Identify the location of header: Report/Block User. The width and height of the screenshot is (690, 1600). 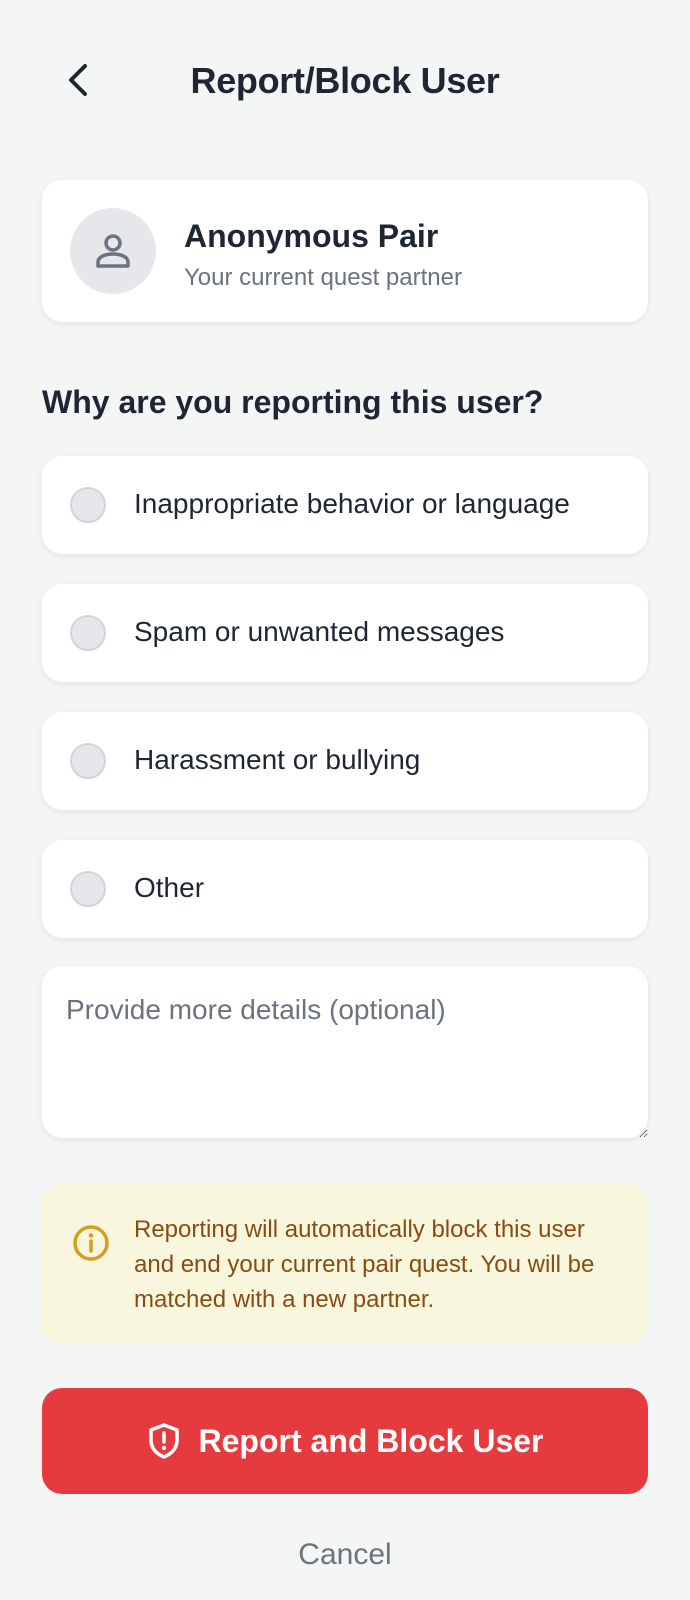
(345, 80).